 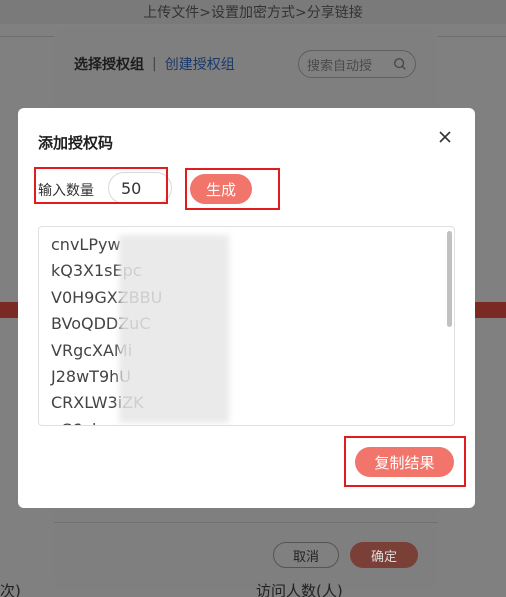 I want to click on confirm-button: 确定, so click(x=384, y=555).